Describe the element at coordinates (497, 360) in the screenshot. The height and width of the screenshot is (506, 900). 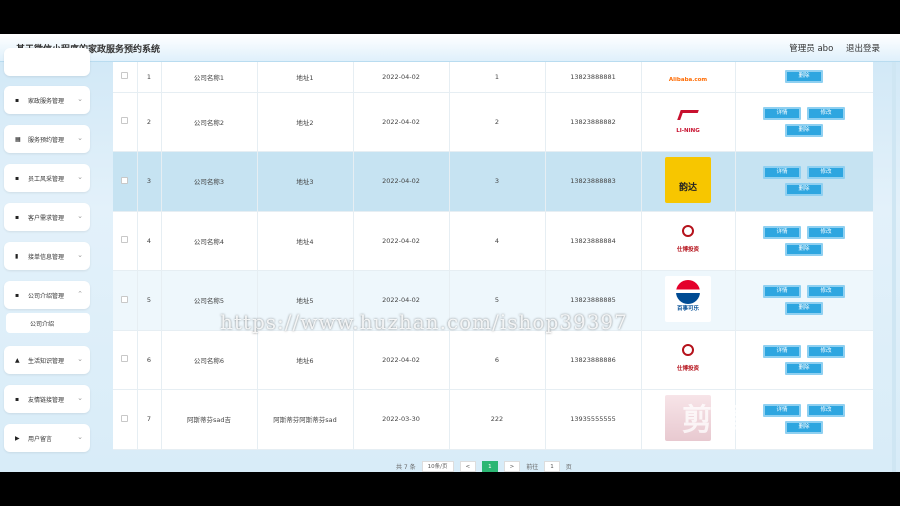
I see `cell-count: 6` at that location.